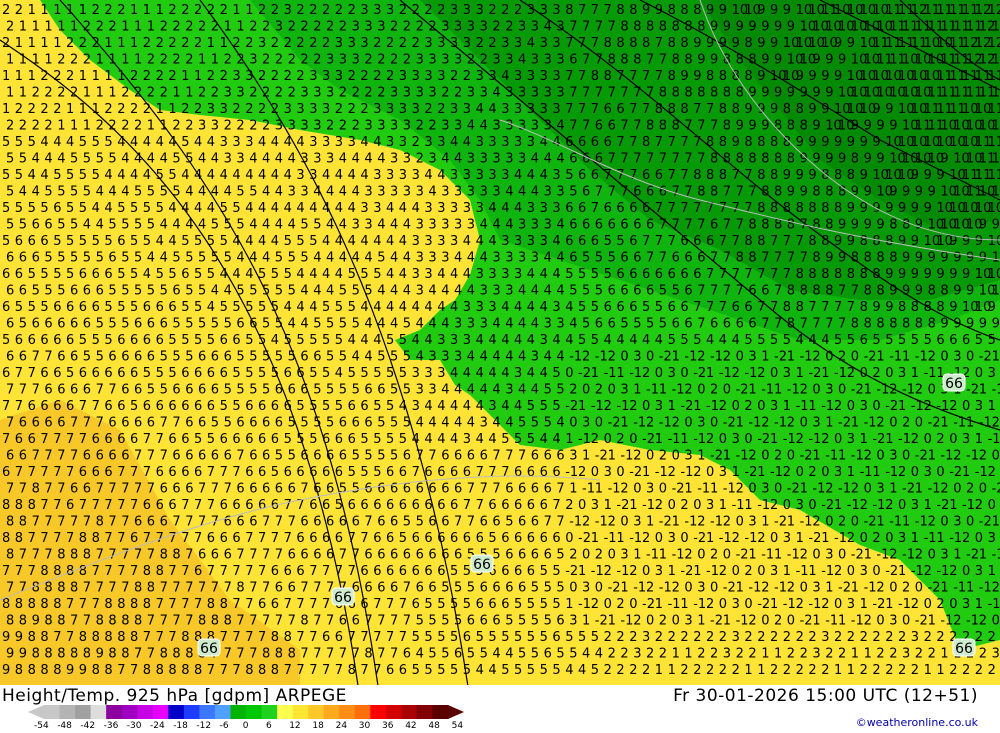  Describe the element at coordinates (36, 712) in the screenshot. I see `scale-arrow-left` at that location.